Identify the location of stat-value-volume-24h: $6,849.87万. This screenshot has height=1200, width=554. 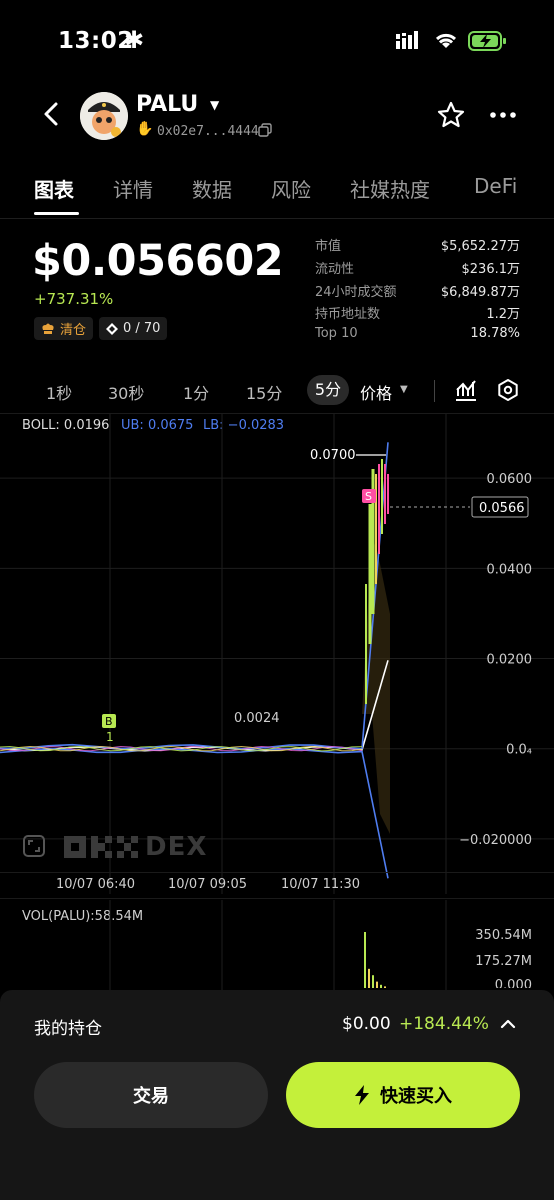
(480, 292).